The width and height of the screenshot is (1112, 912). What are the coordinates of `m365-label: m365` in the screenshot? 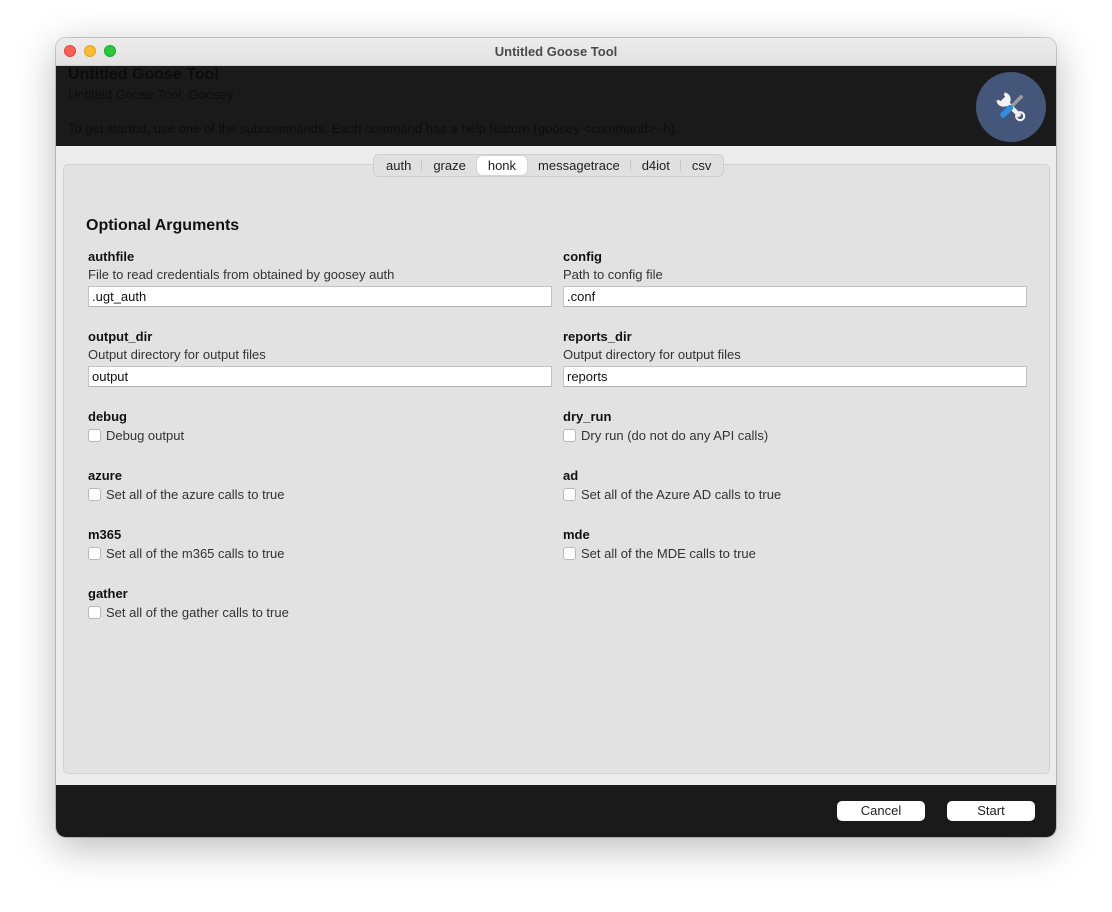 It's located at (105, 534).